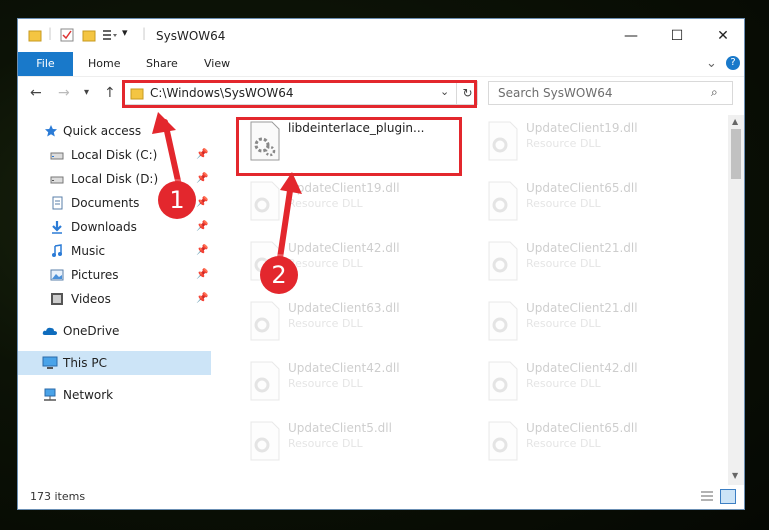  What do you see at coordinates (291, 183) in the screenshot?
I see `arrow-2-head` at bounding box center [291, 183].